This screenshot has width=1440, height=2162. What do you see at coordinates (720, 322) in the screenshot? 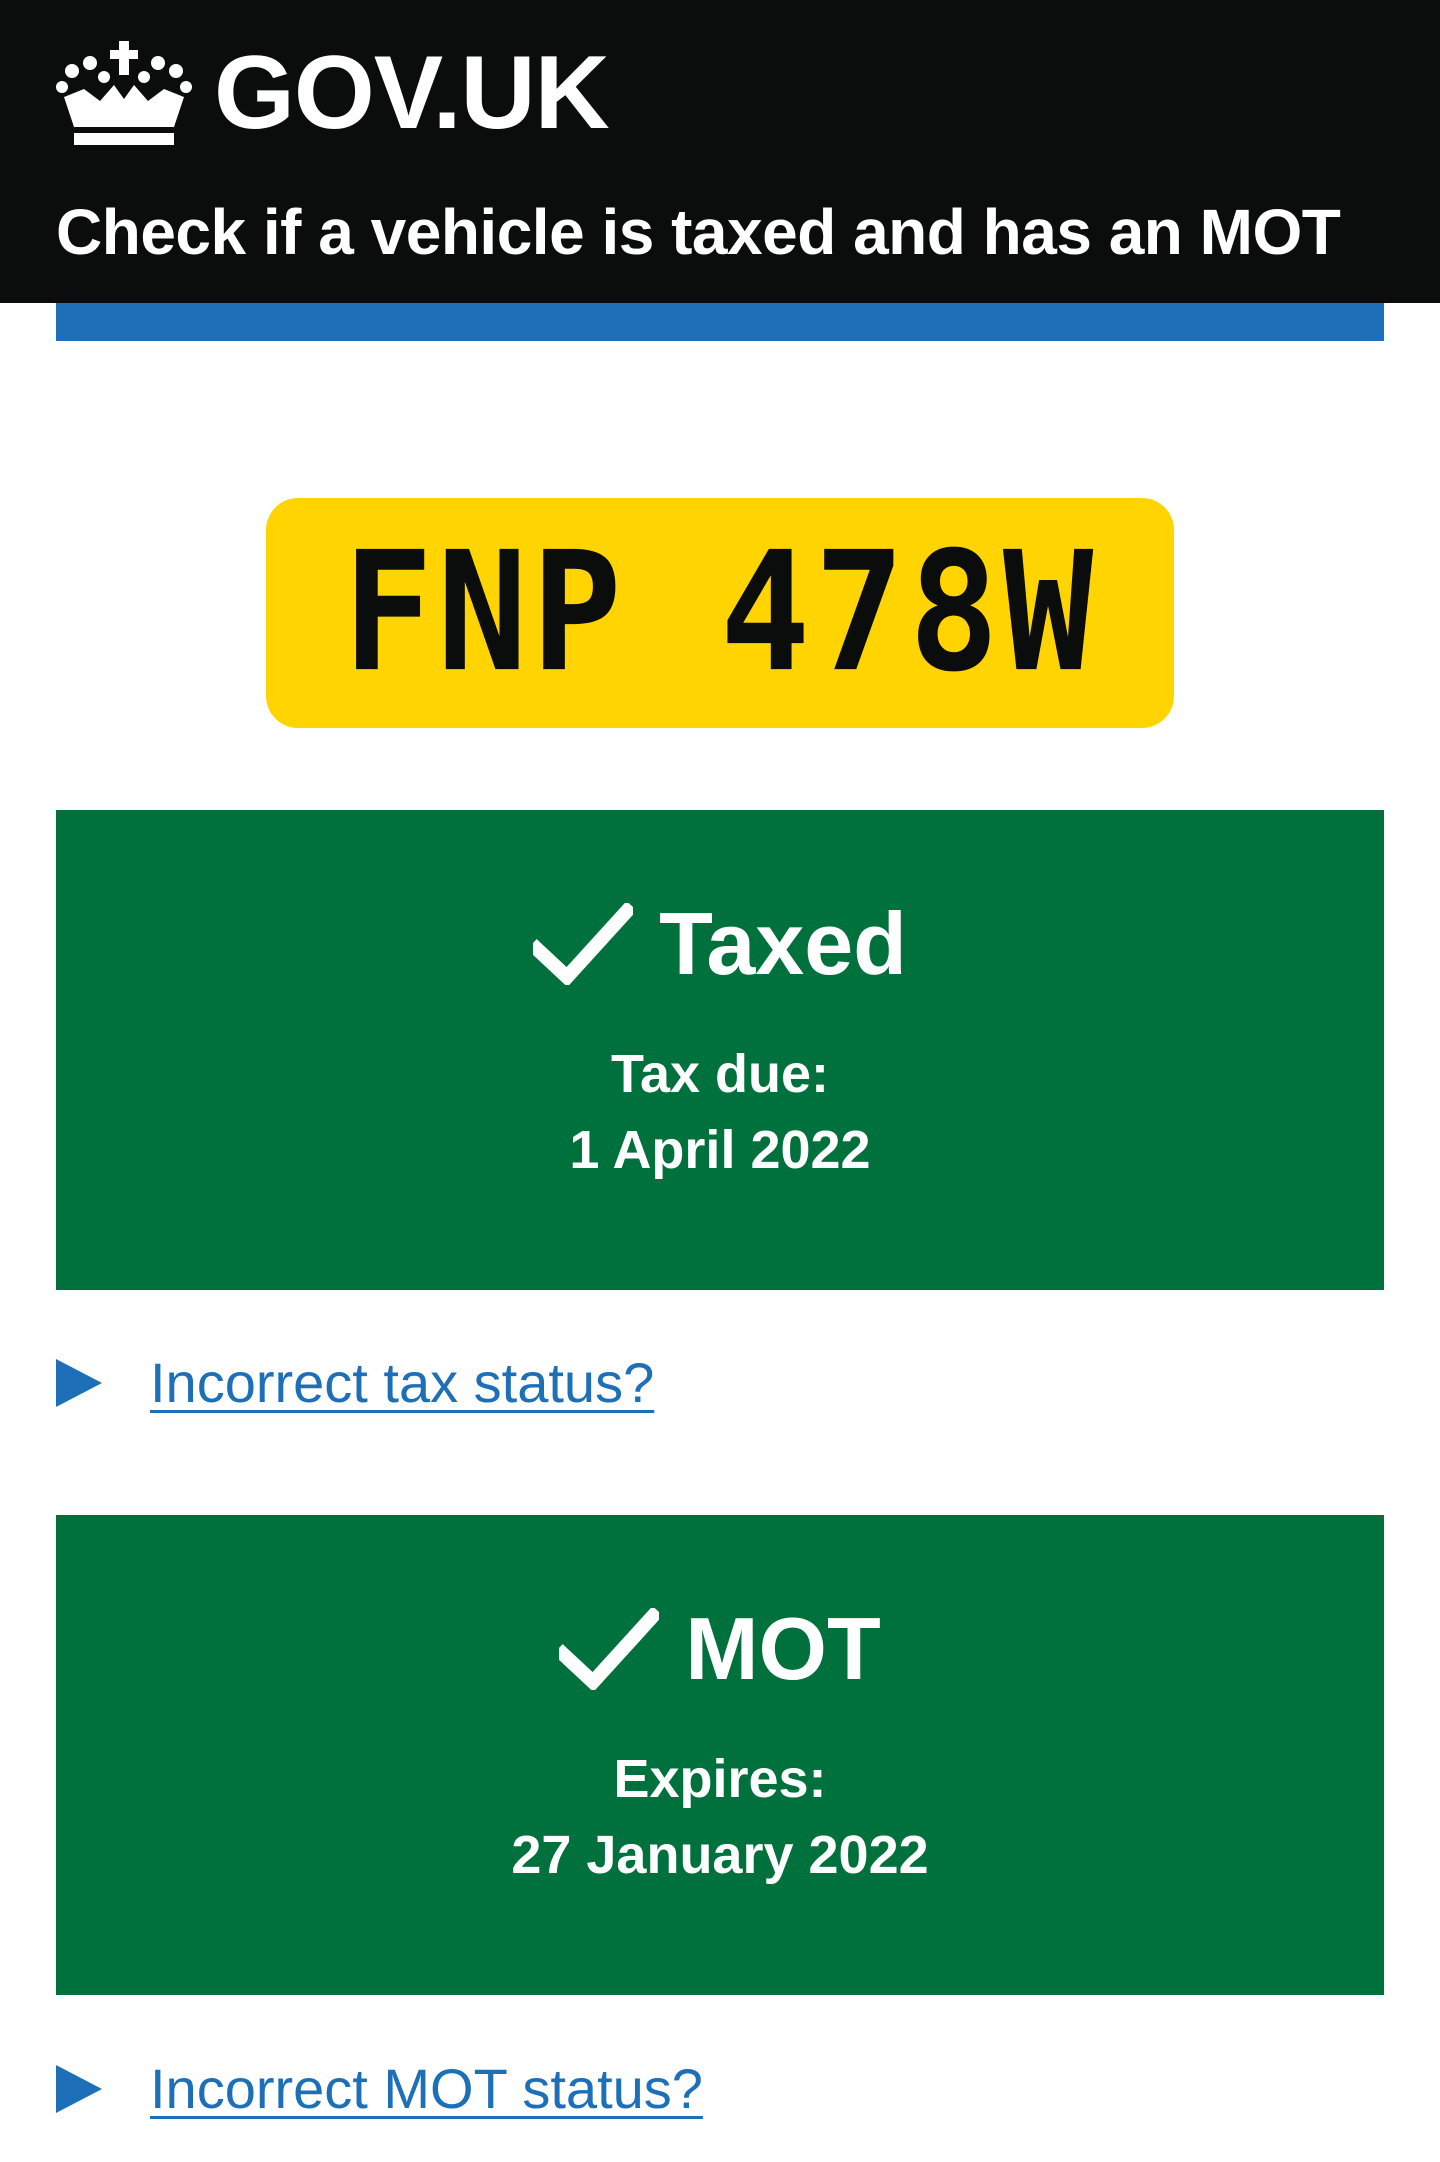
I see `header-accent-bar` at bounding box center [720, 322].